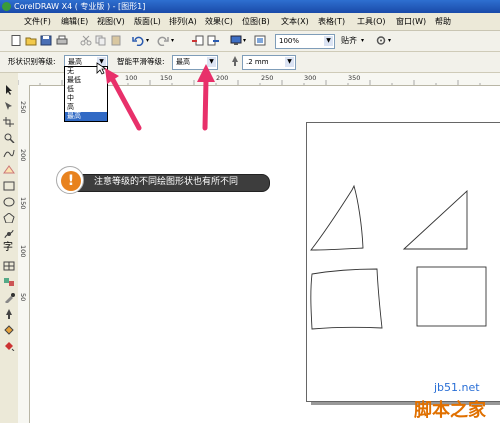 The height and width of the screenshot is (423, 500). I want to click on menu-arrange: 排列(A), so click(183, 21).